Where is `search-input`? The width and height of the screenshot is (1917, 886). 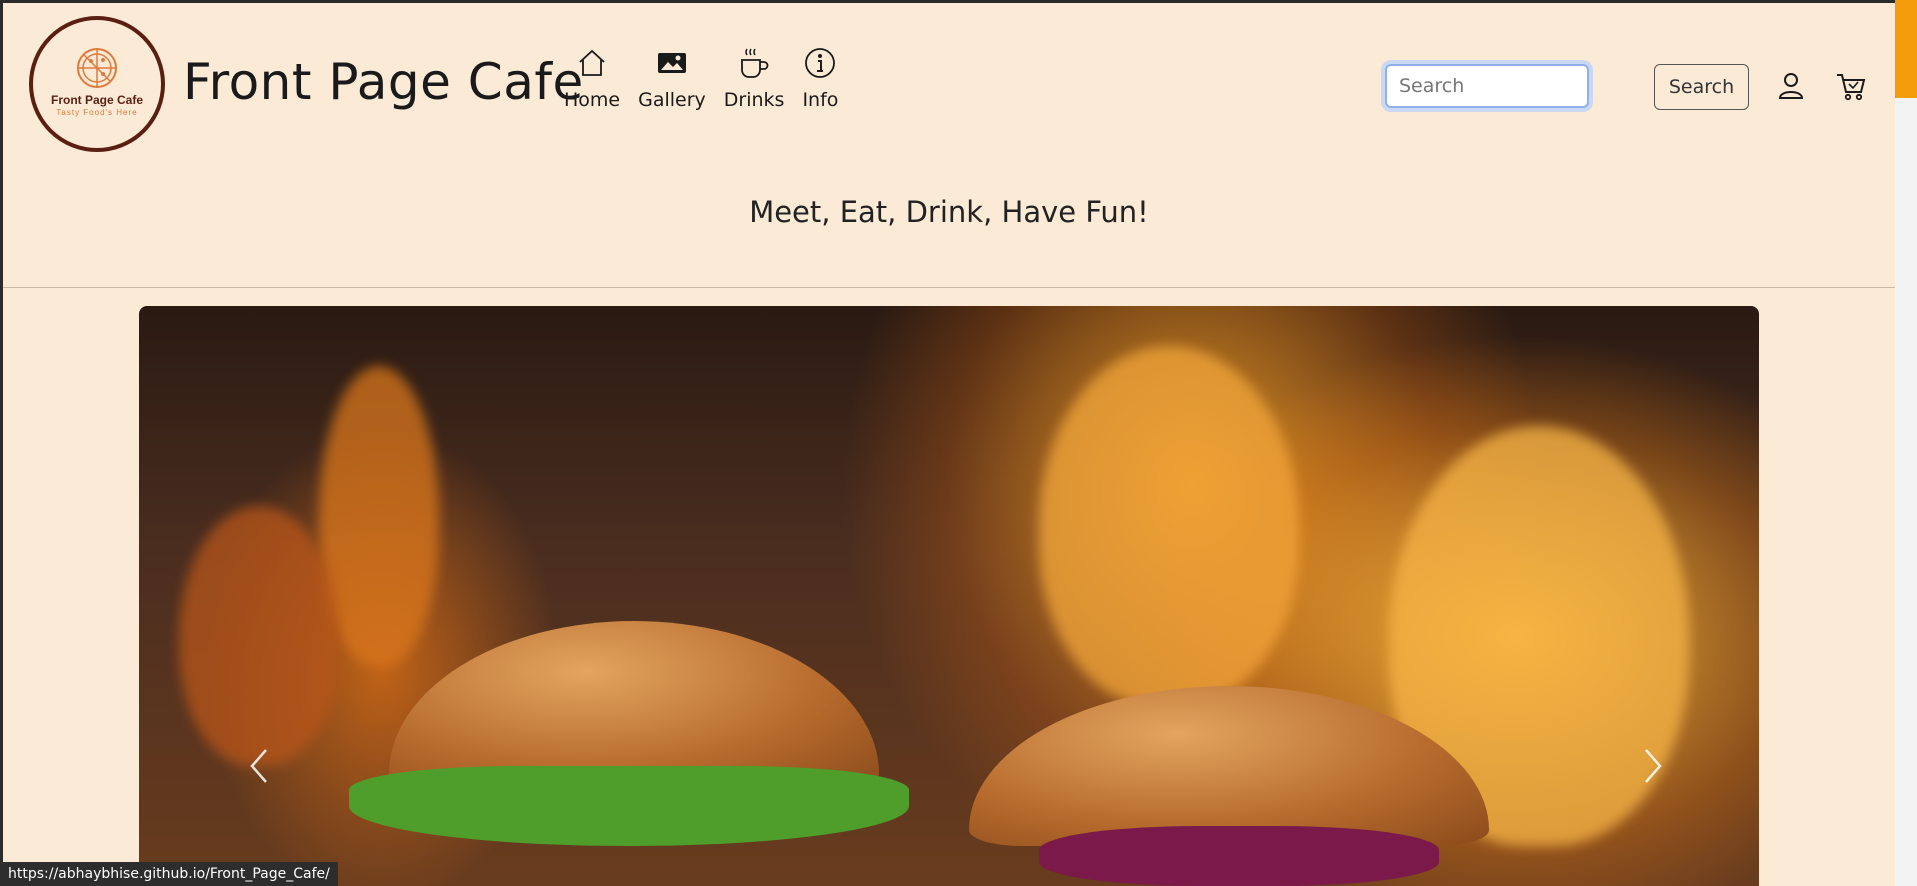 search-input is located at coordinates (1487, 86).